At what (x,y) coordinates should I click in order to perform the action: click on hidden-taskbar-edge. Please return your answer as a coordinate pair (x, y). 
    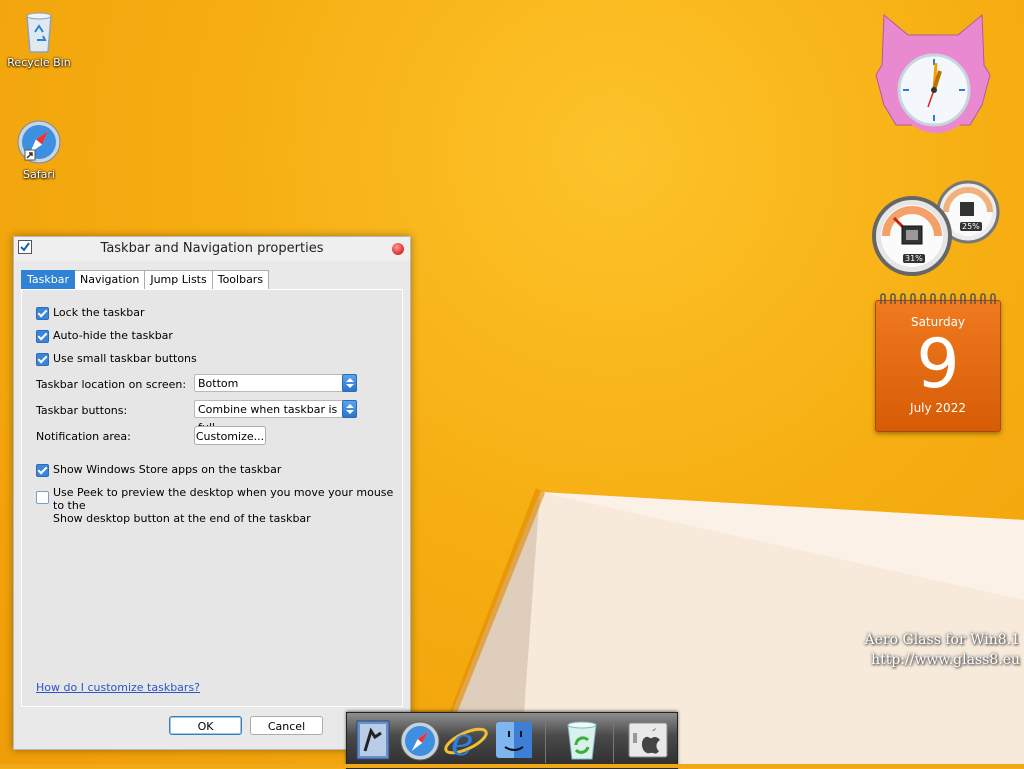
    Looking at the image, I should click on (512, 766).